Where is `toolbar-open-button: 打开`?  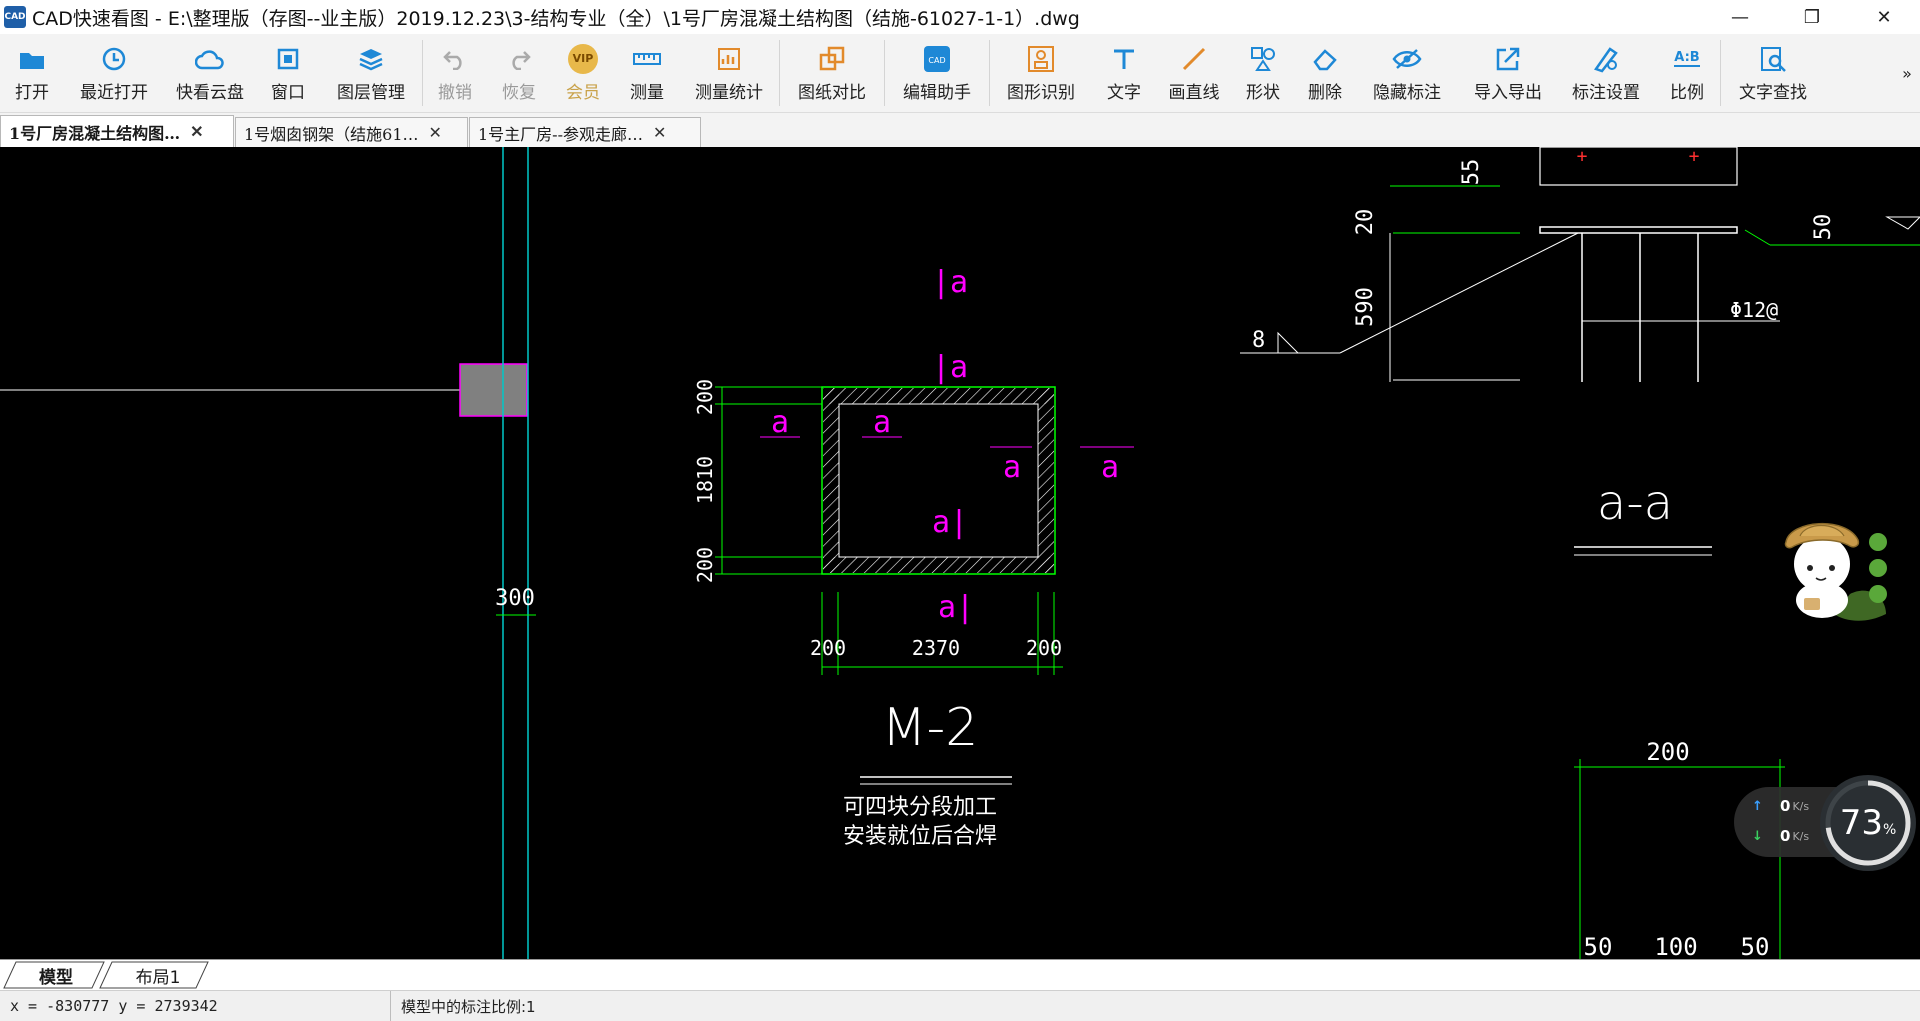 toolbar-open-button: 打开 is located at coordinates (32, 73).